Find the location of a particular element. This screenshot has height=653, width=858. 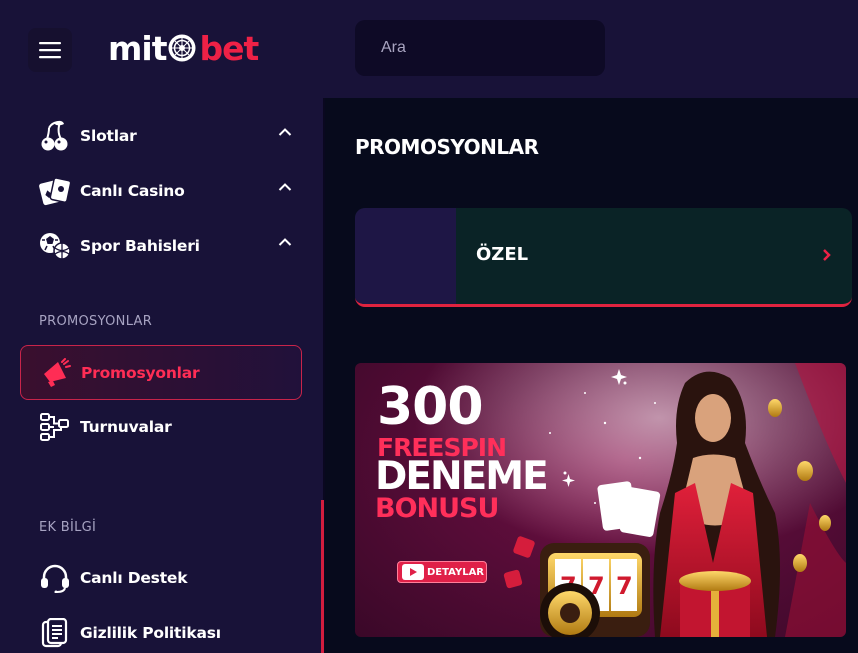

section-title-extra-info: EK BİLGİ is located at coordinates (68, 527).